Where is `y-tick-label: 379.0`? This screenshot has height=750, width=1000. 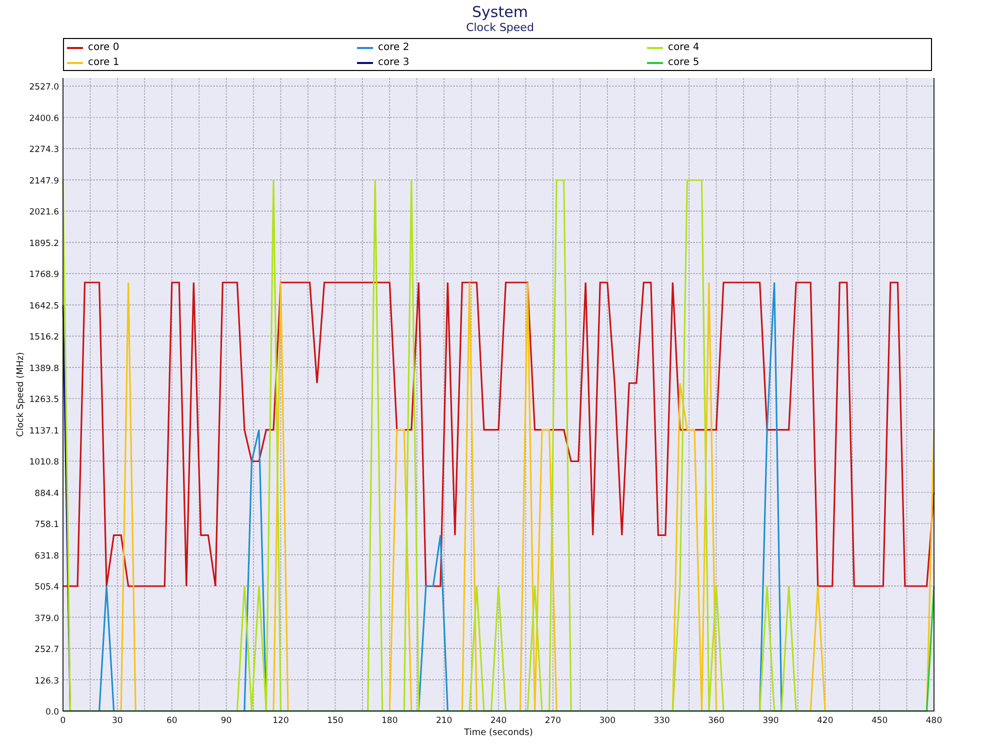
y-tick-label: 379.0 is located at coordinates (46, 619).